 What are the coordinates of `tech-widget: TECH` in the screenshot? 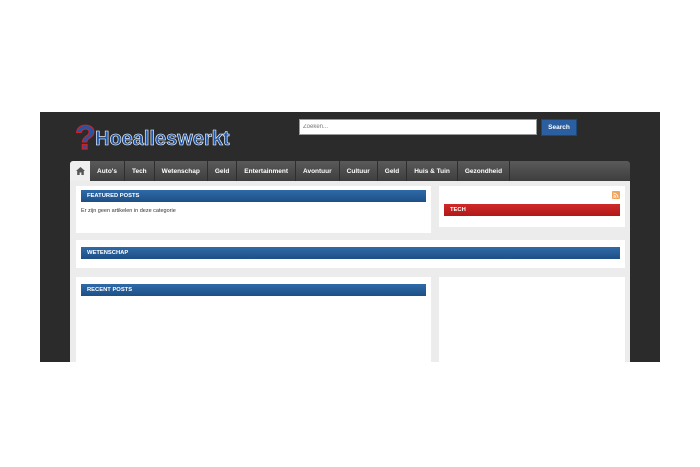 It's located at (532, 206).